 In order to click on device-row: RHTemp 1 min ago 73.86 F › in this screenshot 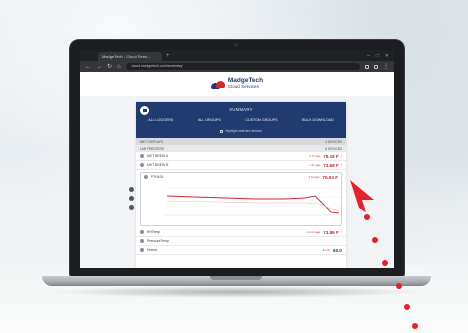, I will do `click(241, 232)`.